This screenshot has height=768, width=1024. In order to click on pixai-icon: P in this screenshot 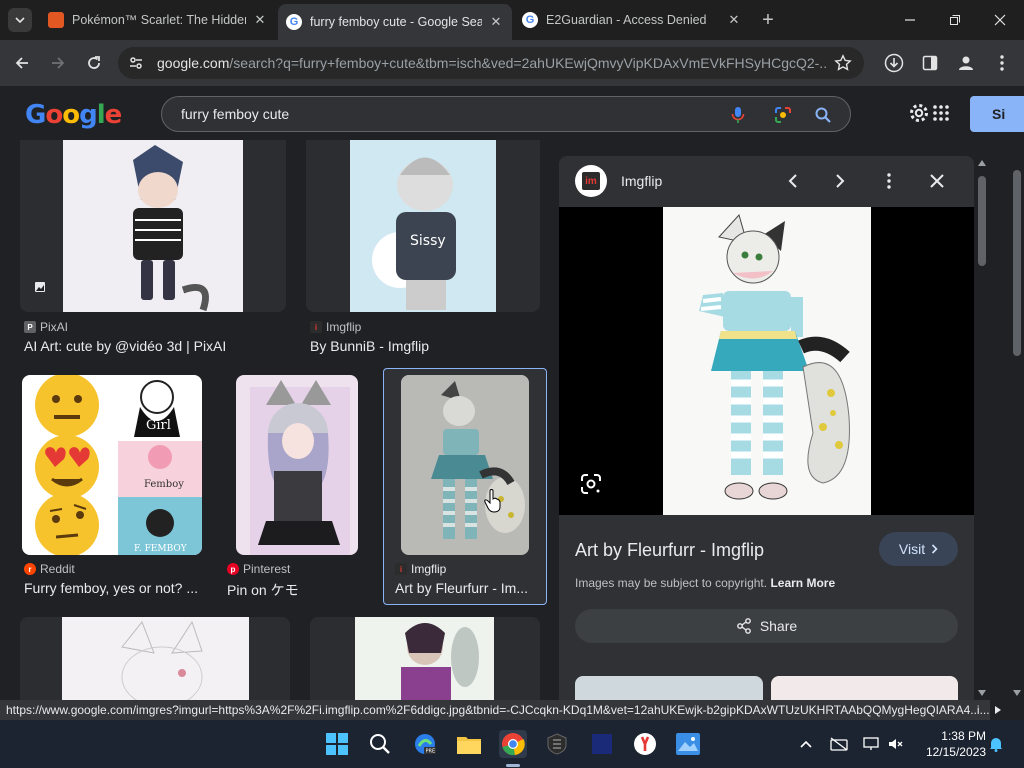, I will do `click(30, 327)`.